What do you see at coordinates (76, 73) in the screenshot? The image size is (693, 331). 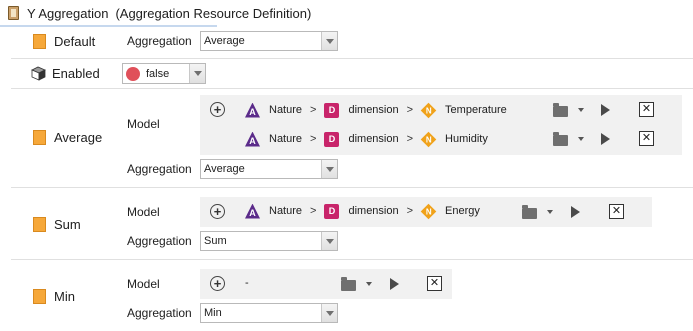 I see `enabled-label: Enabled` at bounding box center [76, 73].